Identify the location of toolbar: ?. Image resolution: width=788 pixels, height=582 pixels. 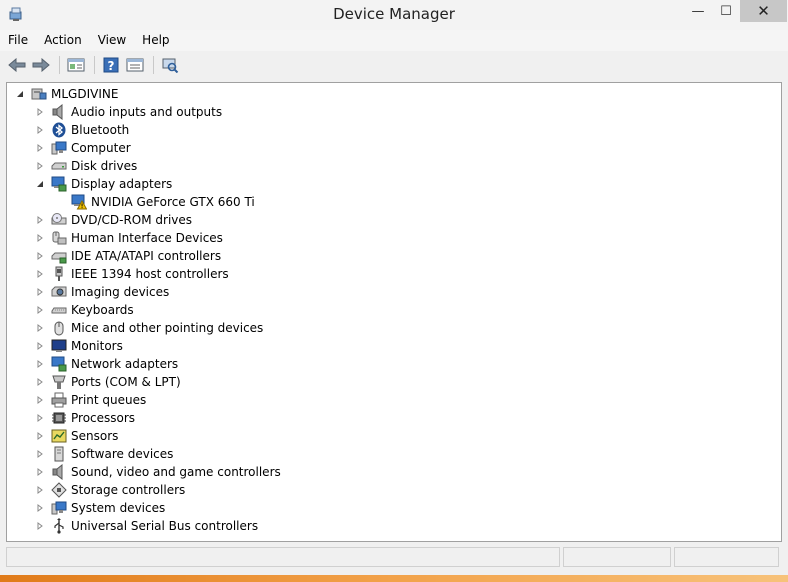
(394, 65).